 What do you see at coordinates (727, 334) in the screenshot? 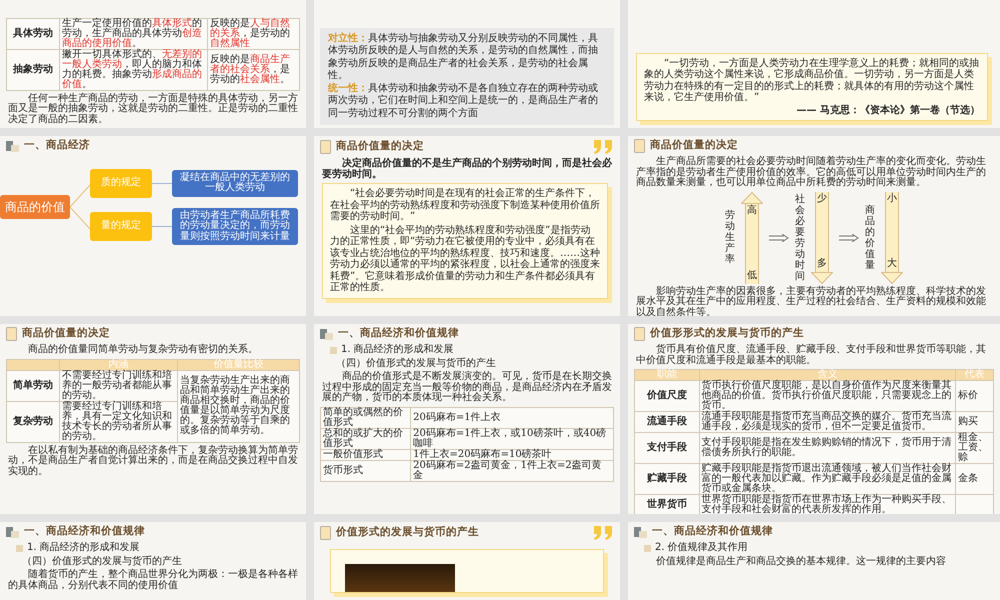
I see `slide-title: 价值形形式的发展与货币的产生` at bounding box center [727, 334].